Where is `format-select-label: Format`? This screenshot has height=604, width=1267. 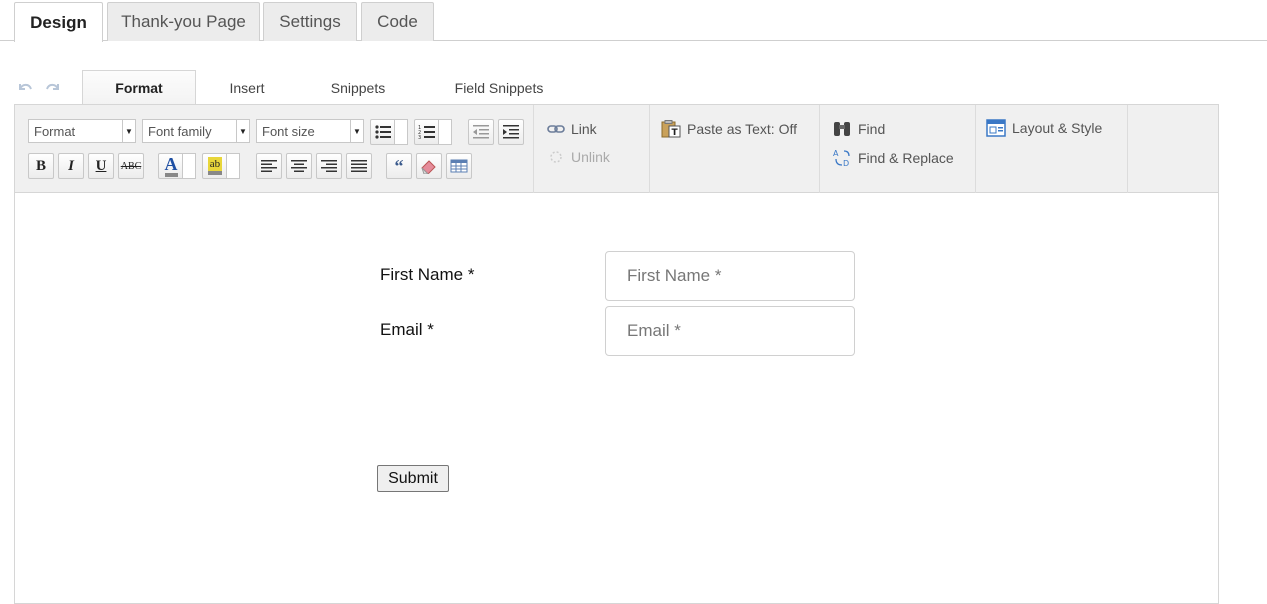
format-select-label: Format is located at coordinates (55, 131).